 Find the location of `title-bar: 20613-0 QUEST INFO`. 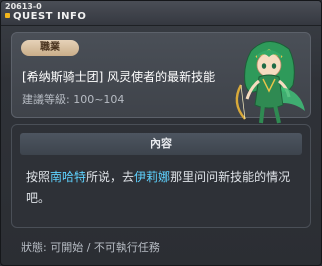

title-bar: 20613-0 QUEST INFO is located at coordinates (161, 13).